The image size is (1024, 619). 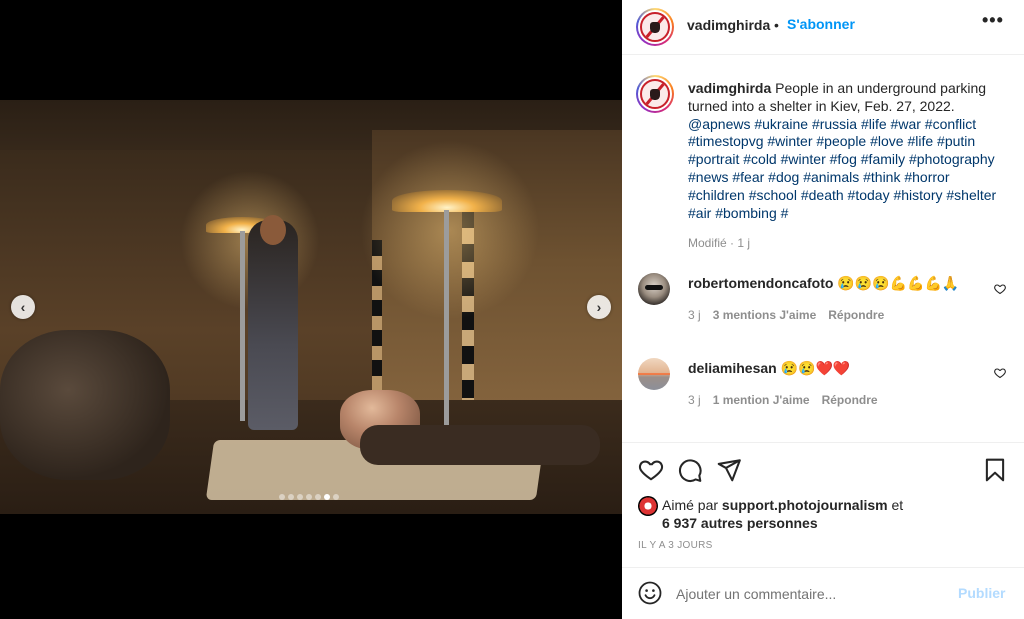 I want to click on add-comment-bar: Publier, so click(x=823, y=593).